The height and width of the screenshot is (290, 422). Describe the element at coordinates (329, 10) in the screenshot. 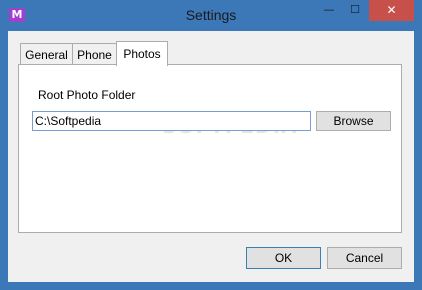

I see `minimize-button: —` at that location.